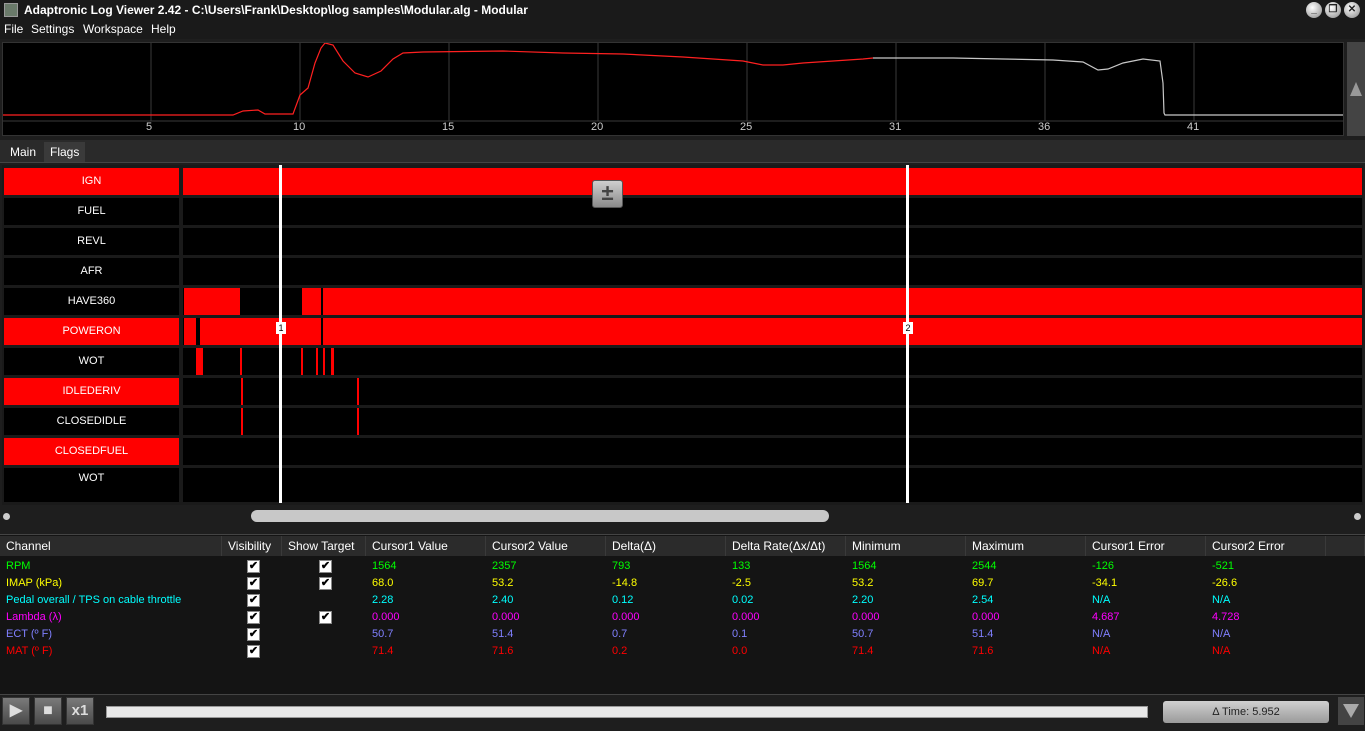  What do you see at coordinates (772, 211) in the screenshot?
I see `flag-track-fuel` at bounding box center [772, 211].